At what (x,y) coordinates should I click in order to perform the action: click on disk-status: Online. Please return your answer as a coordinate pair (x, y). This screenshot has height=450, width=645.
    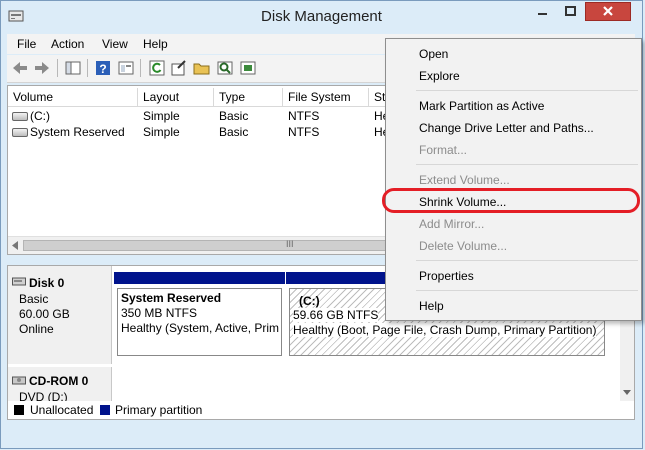
    Looking at the image, I should click on (36, 329).